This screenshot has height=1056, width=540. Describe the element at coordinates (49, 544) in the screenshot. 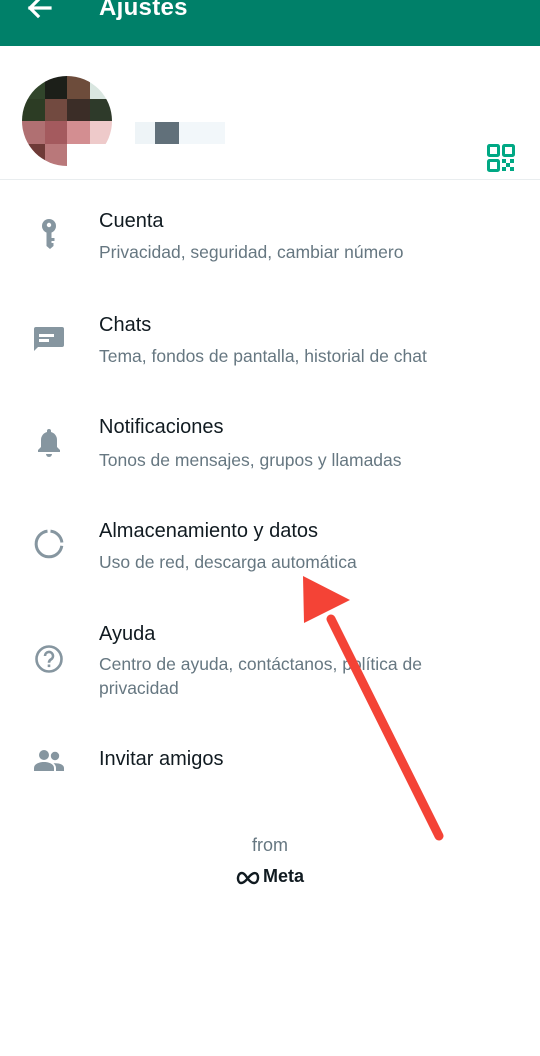

I see `data-usage-icon` at that location.